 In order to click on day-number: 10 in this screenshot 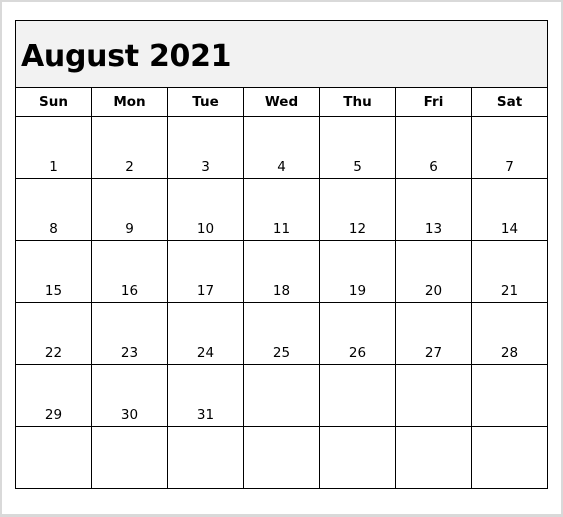, I will do `click(205, 229)`.